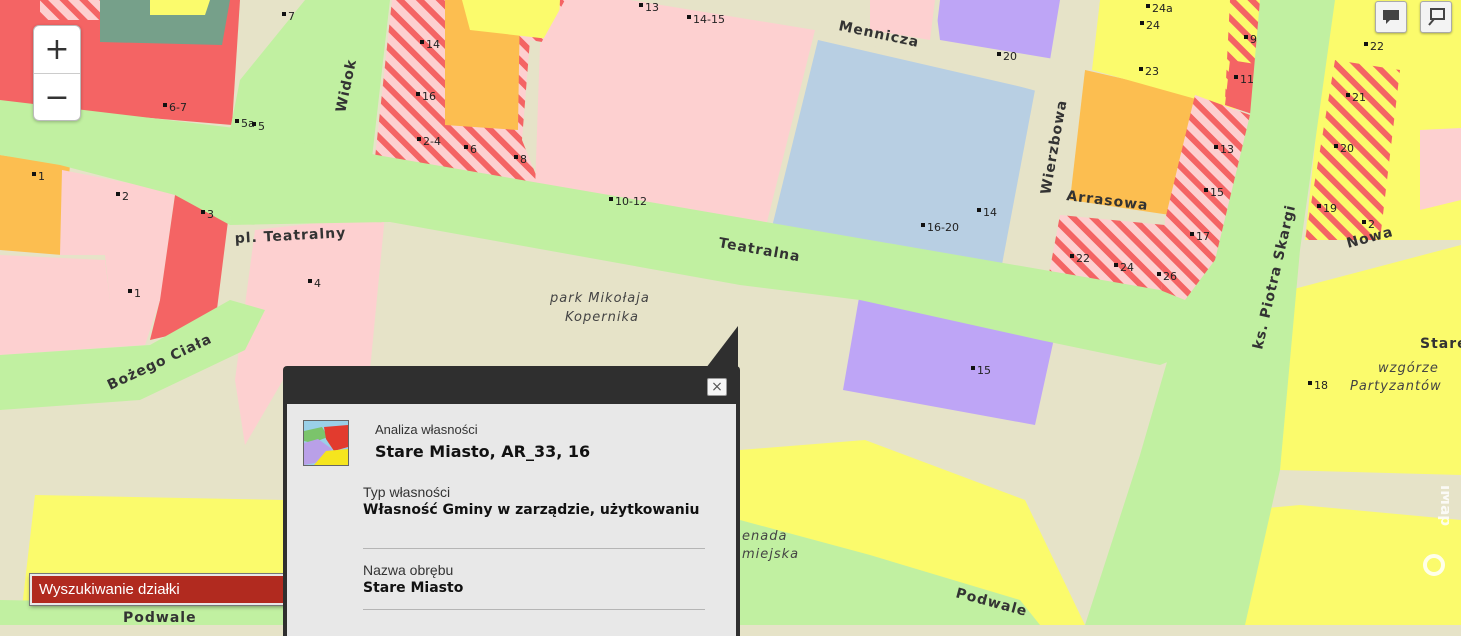 The width and height of the screenshot is (1461, 636). Describe the element at coordinates (1330, 208) in the screenshot. I see `address-number: 19` at that location.